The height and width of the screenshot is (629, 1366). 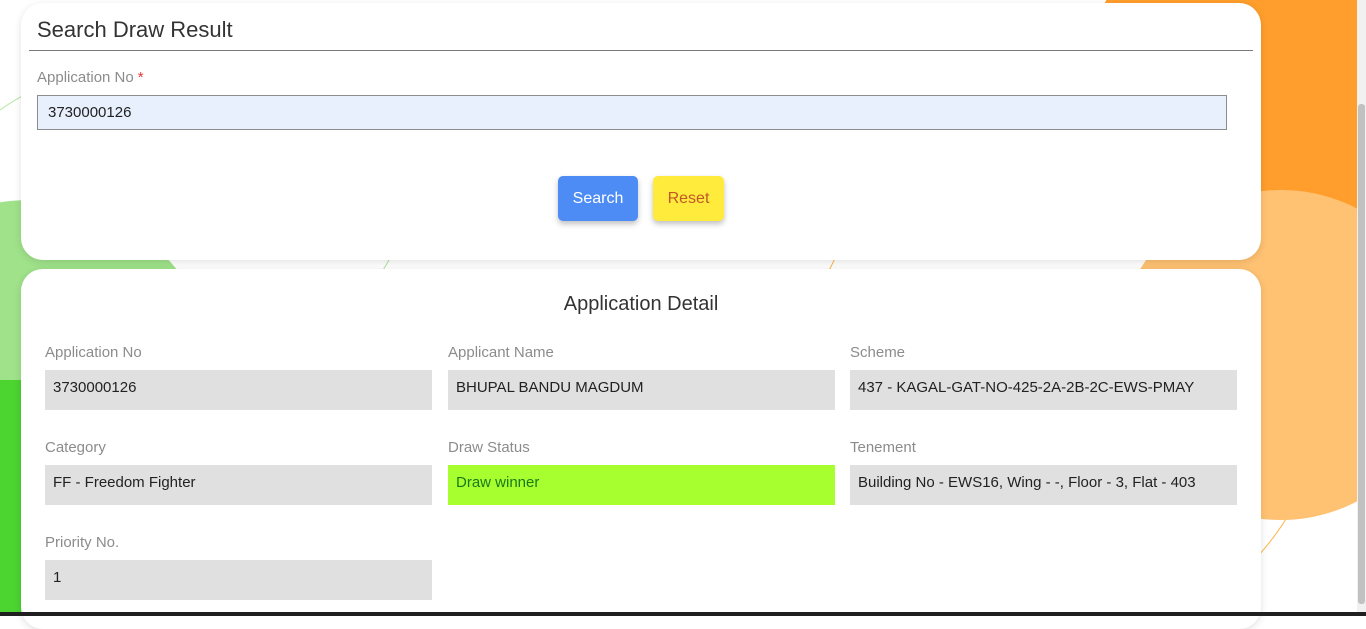 I want to click on reset-button: Reset, so click(x=688, y=198).